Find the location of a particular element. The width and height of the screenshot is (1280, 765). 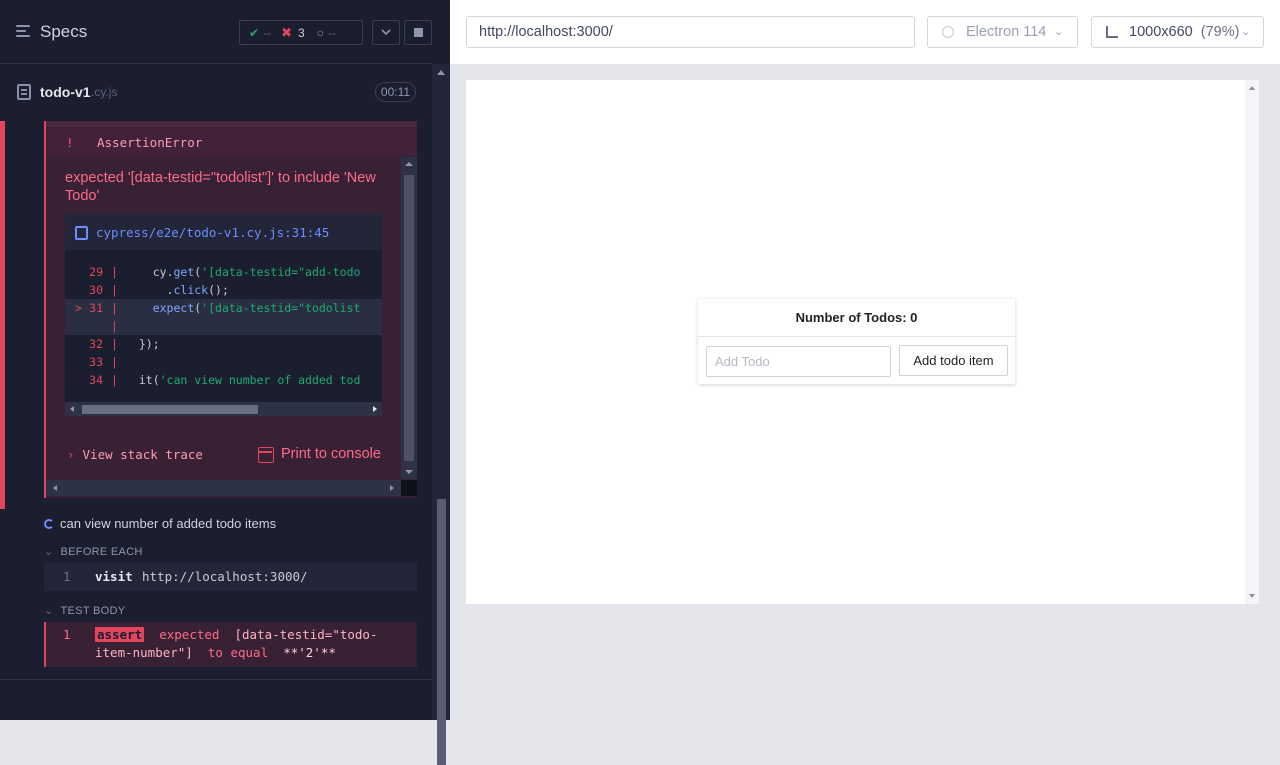

specs-list-icon is located at coordinates (24, 32).